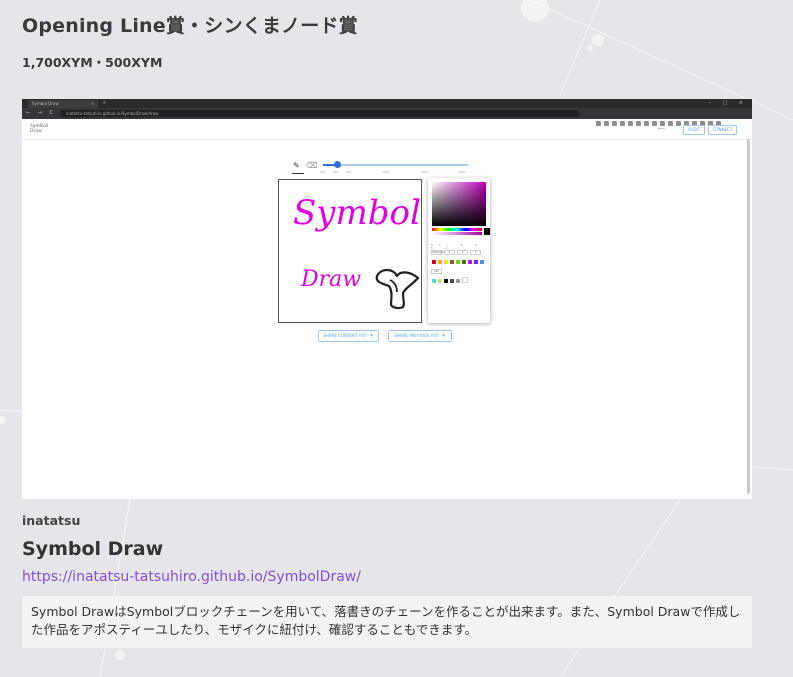  What do you see at coordinates (349, 172) in the screenshot?
I see `slider-tick: 5px` at bounding box center [349, 172].